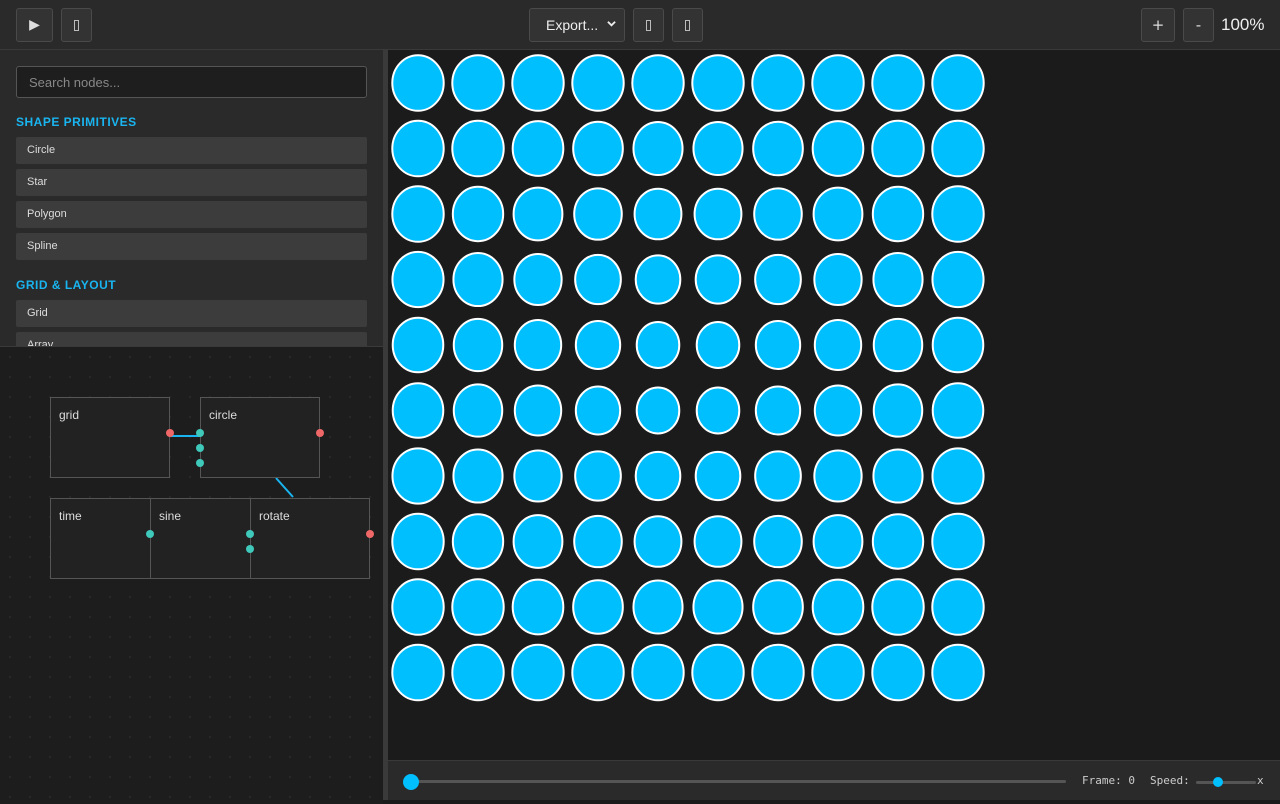 Image resolution: width=1280 pixels, height=804 pixels. I want to click on node-grid: grid, so click(112, 437).